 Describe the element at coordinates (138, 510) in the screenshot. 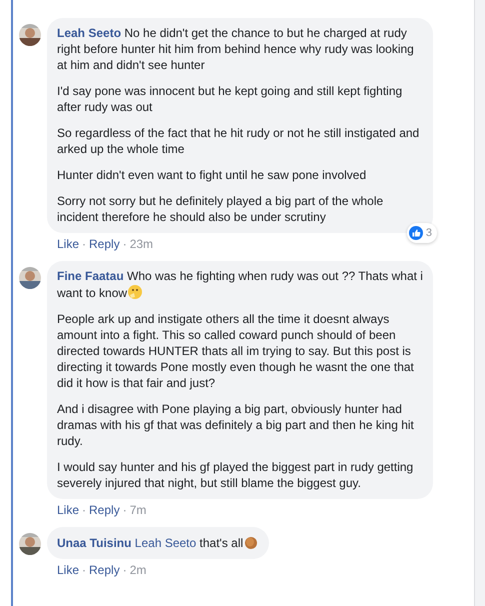

I see `comment-time: 7m` at that location.